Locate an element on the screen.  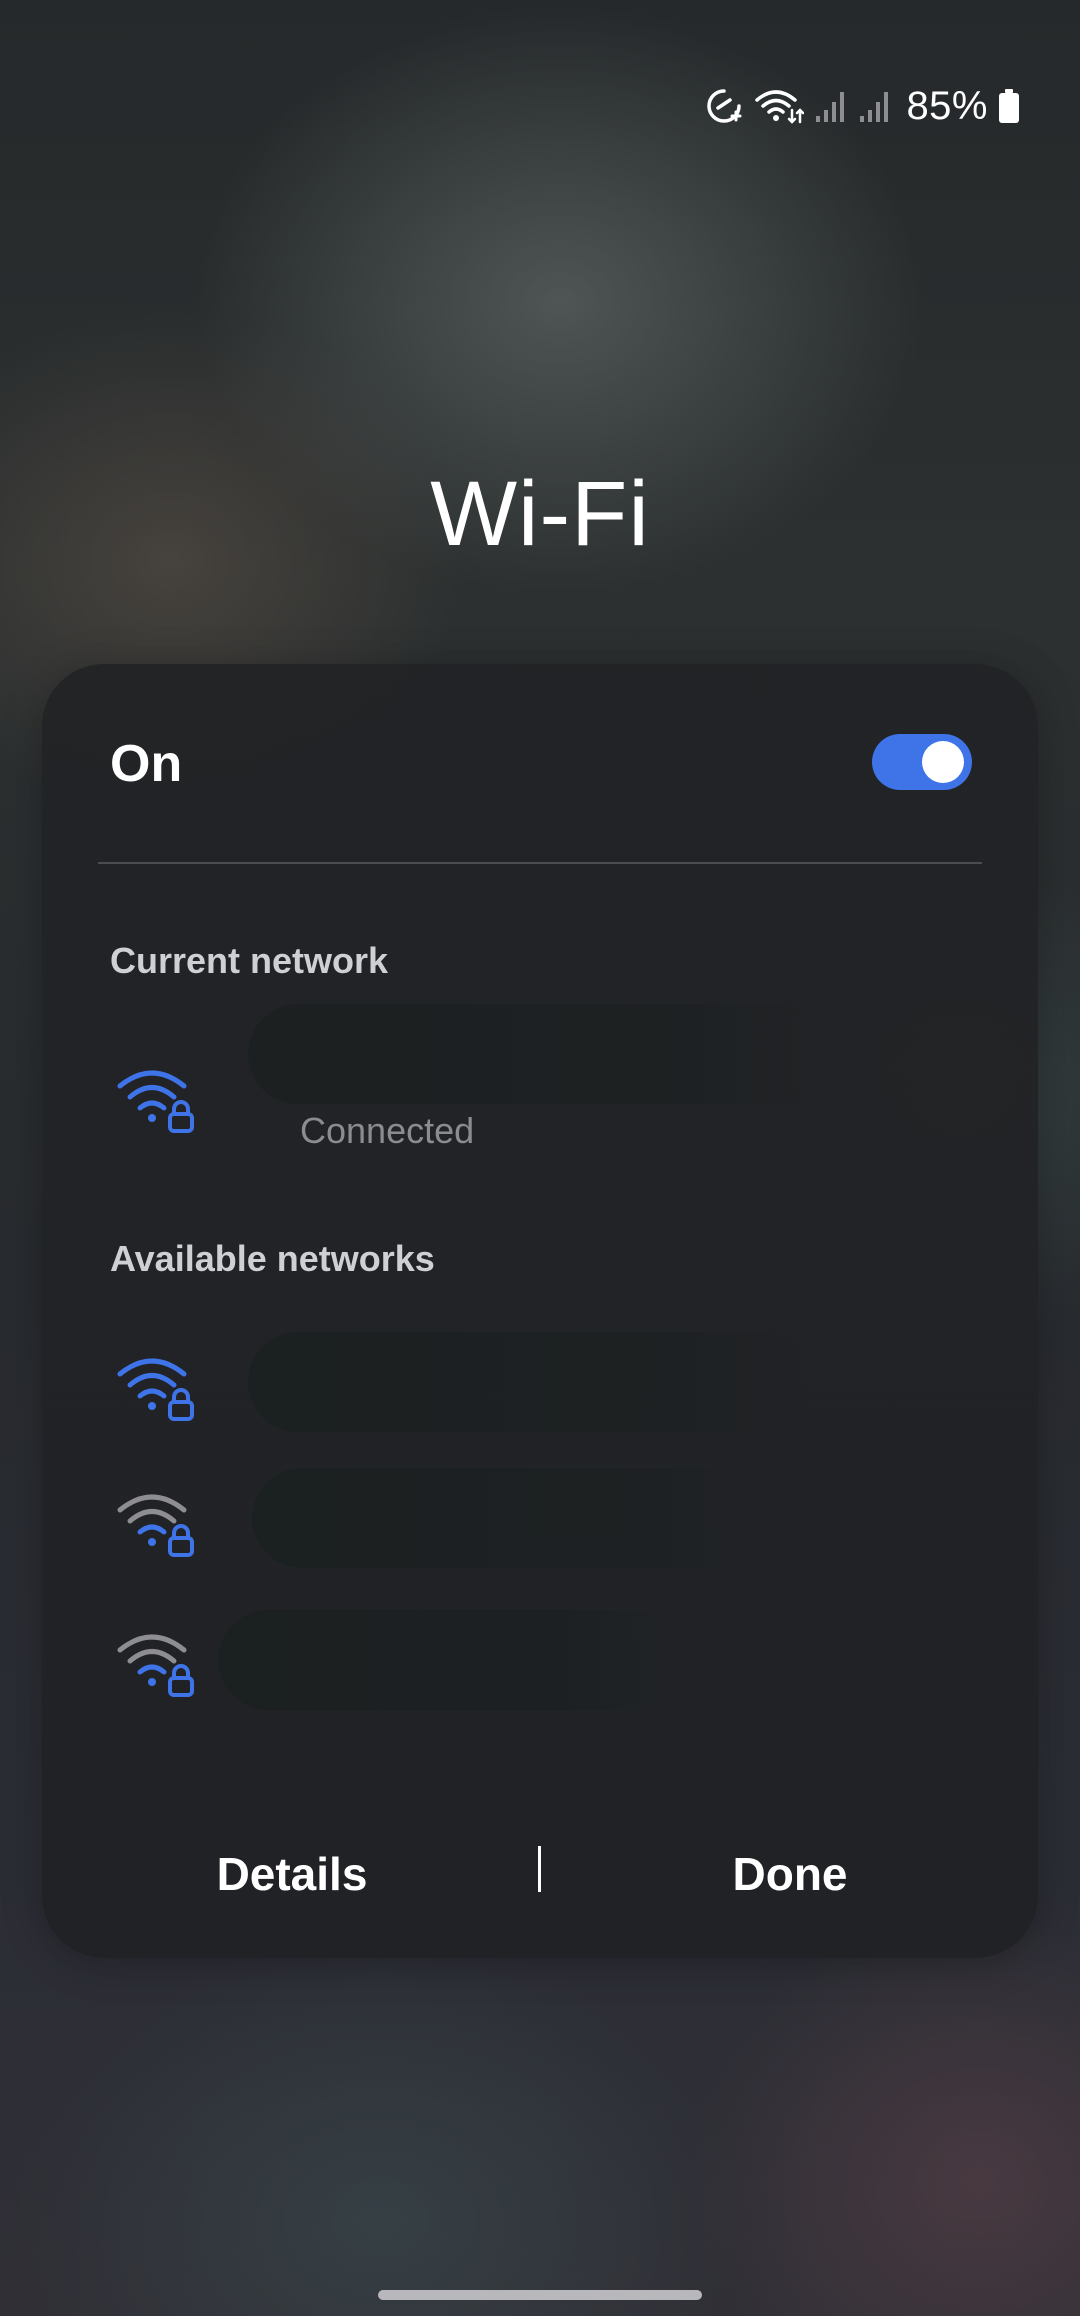
divider is located at coordinates (540, 863).